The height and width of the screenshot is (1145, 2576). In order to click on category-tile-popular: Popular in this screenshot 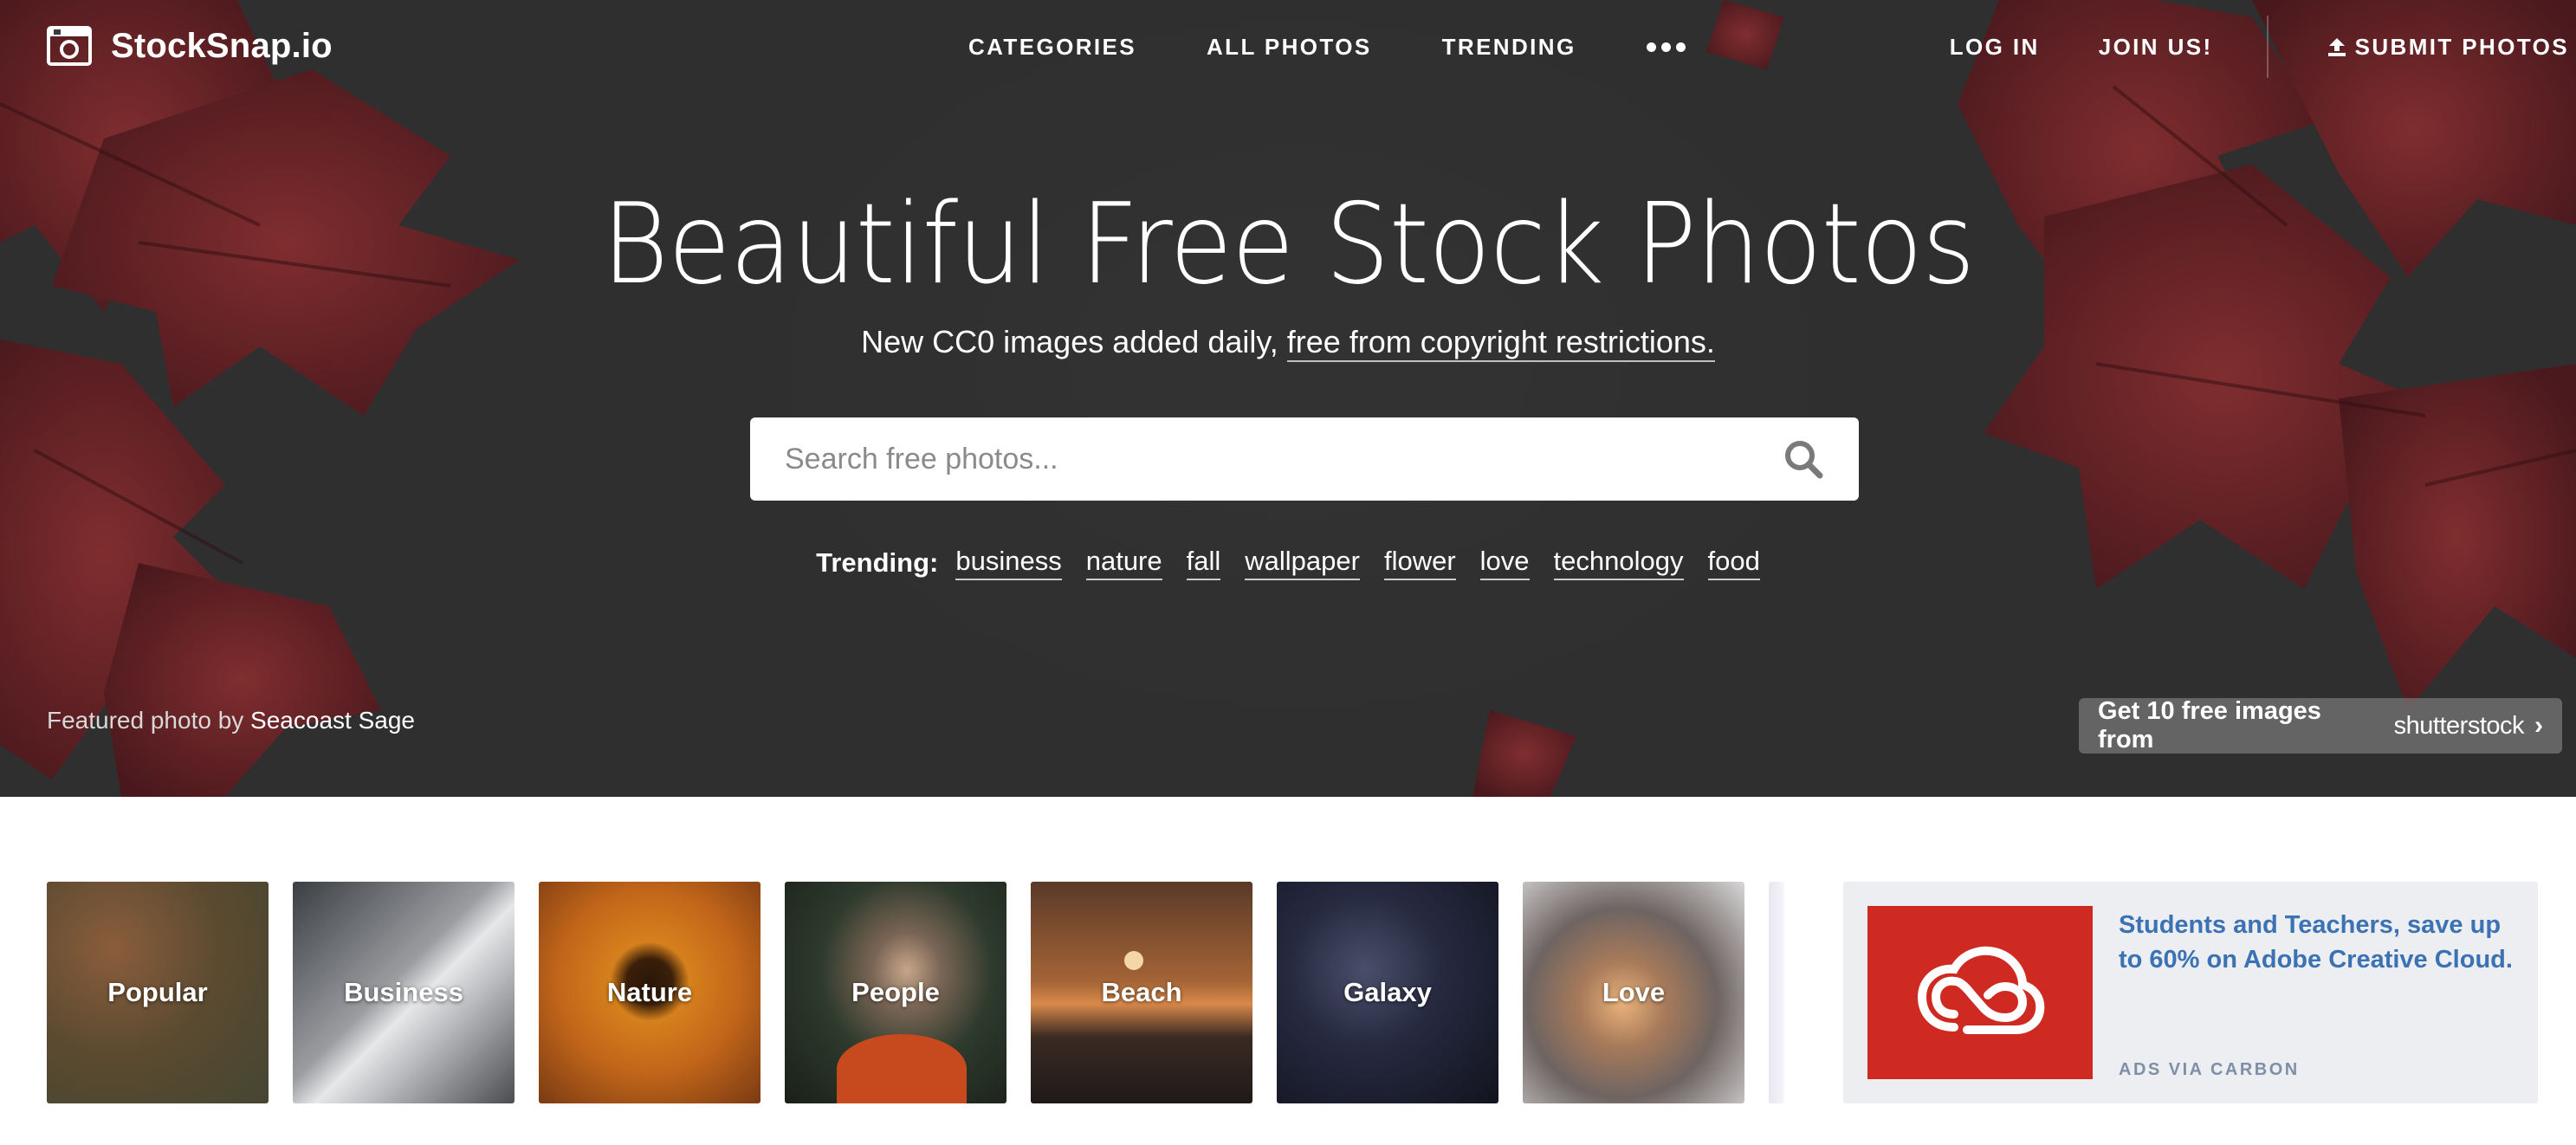, I will do `click(158, 992)`.